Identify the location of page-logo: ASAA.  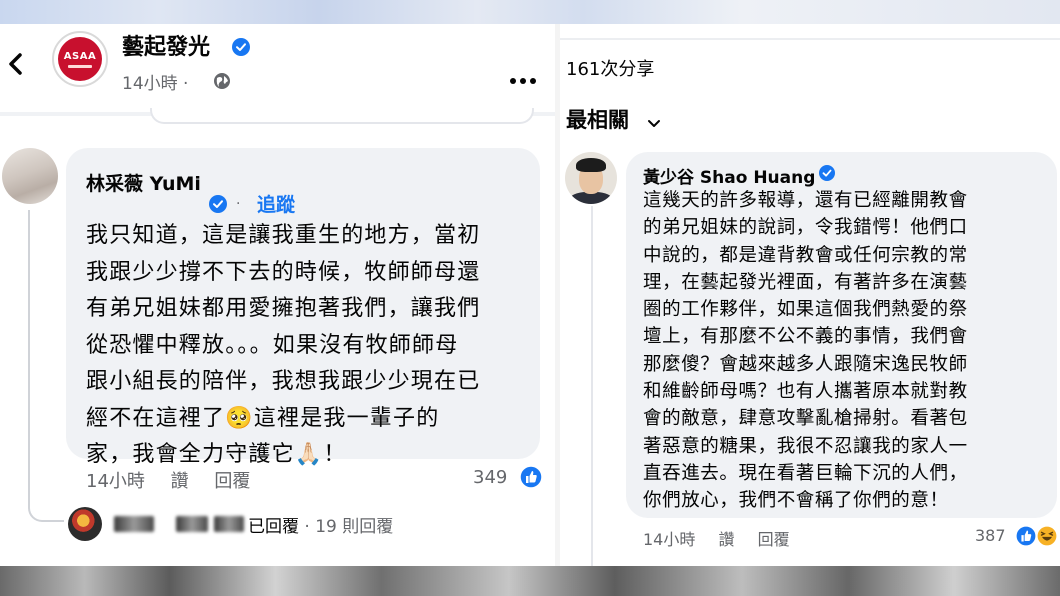
(80, 59).